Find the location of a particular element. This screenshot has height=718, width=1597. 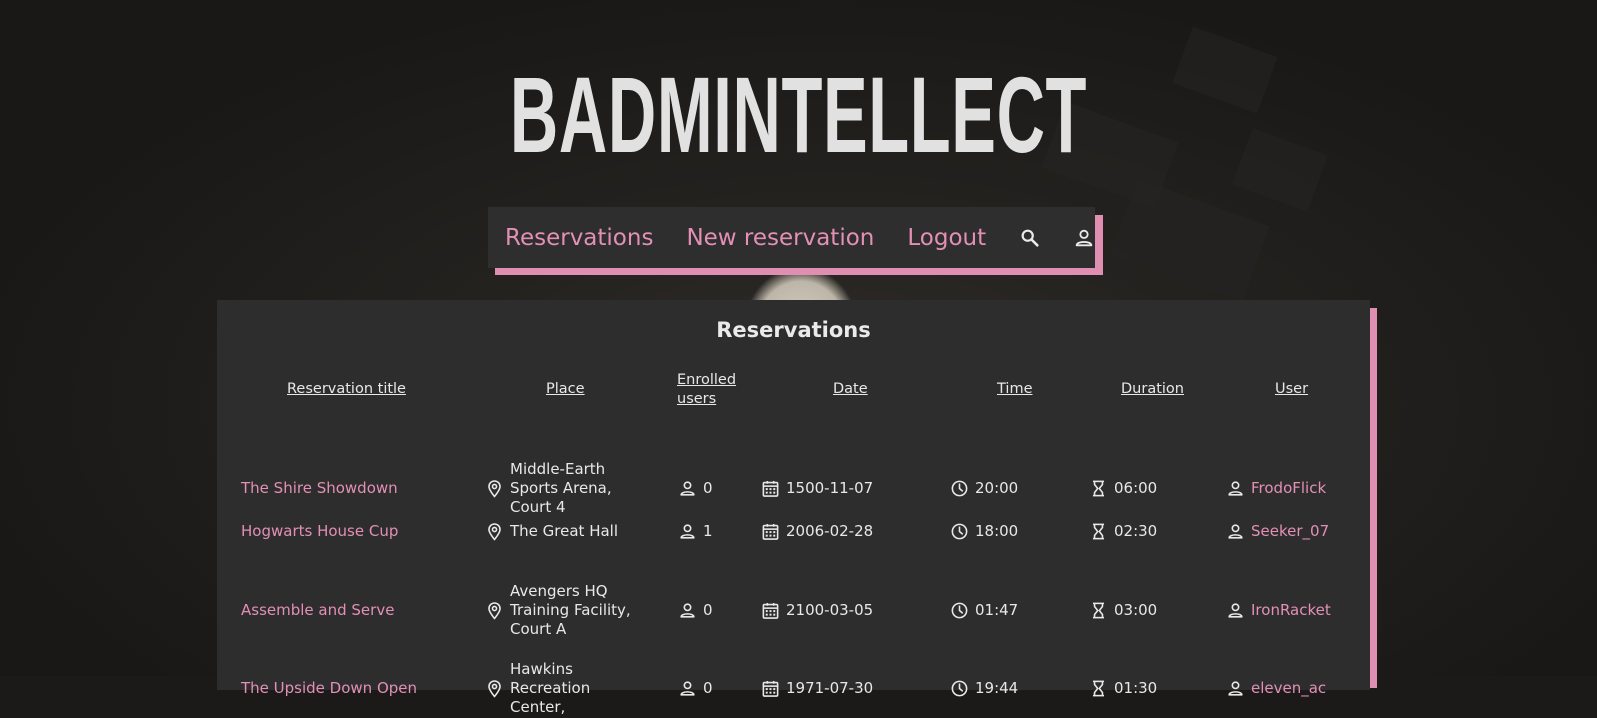

user-cell: Seeker_07 is located at coordinates (1291, 531).